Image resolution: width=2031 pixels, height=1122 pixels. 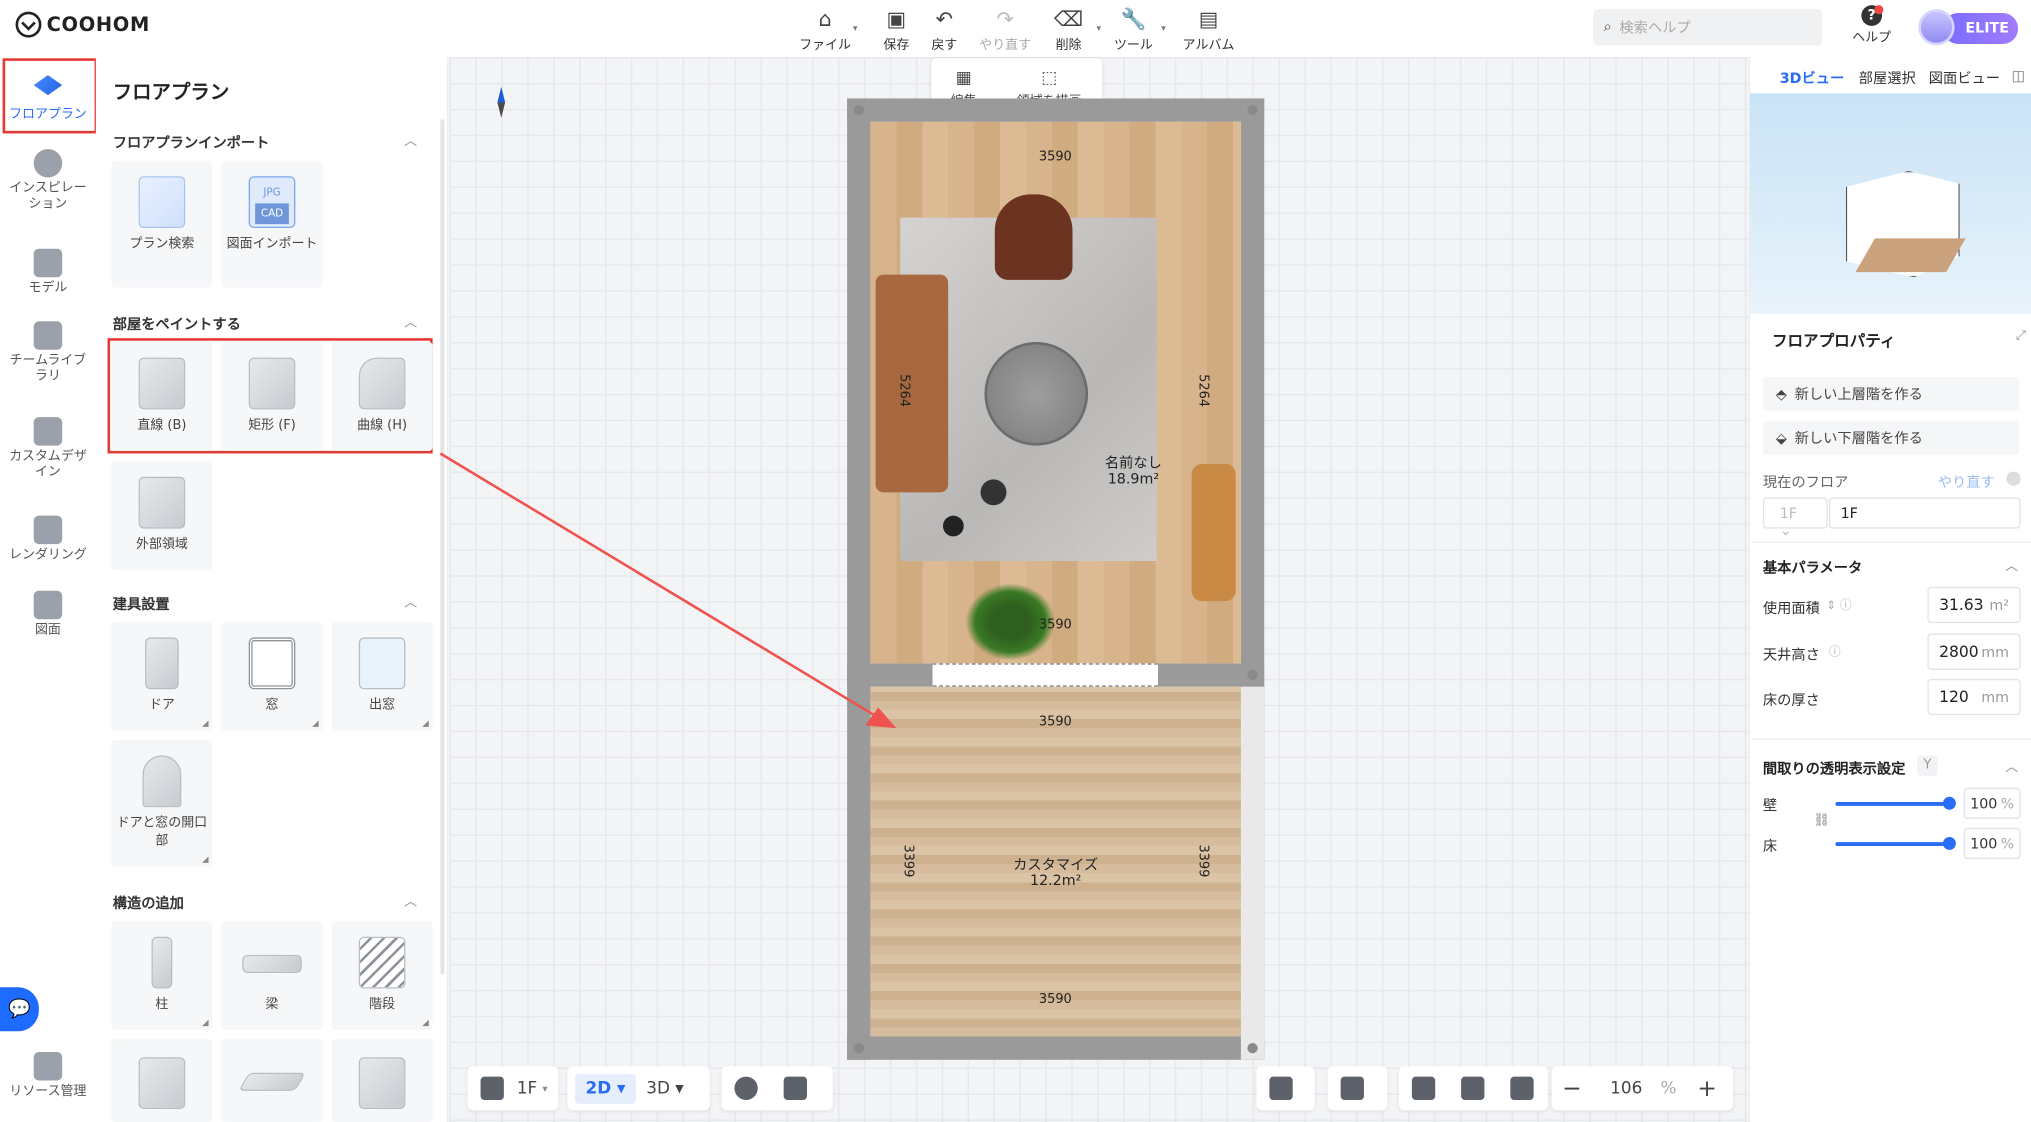 What do you see at coordinates (162, 676) in the screenshot?
I see `door-tile: ドア` at bounding box center [162, 676].